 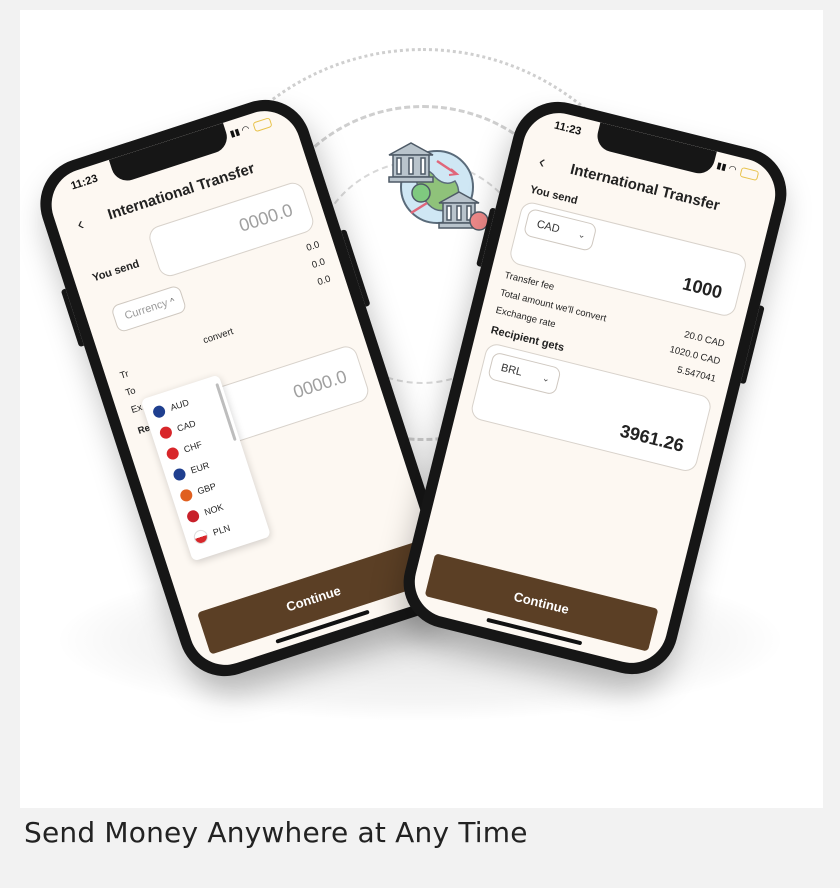 What do you see at coordinates (172, 301) in the screenshot?
I see `chevron-up-icon: ^` at bounding box center [172, 301].